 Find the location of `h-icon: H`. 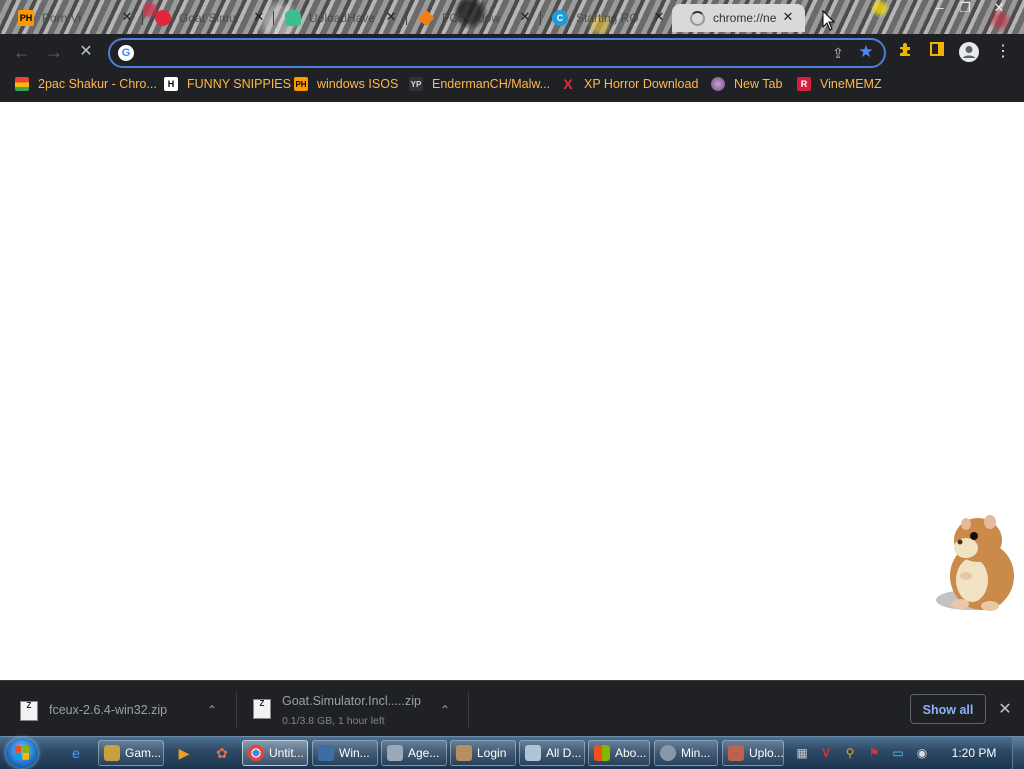

h-icon: H is located at coordinates (171, 84).